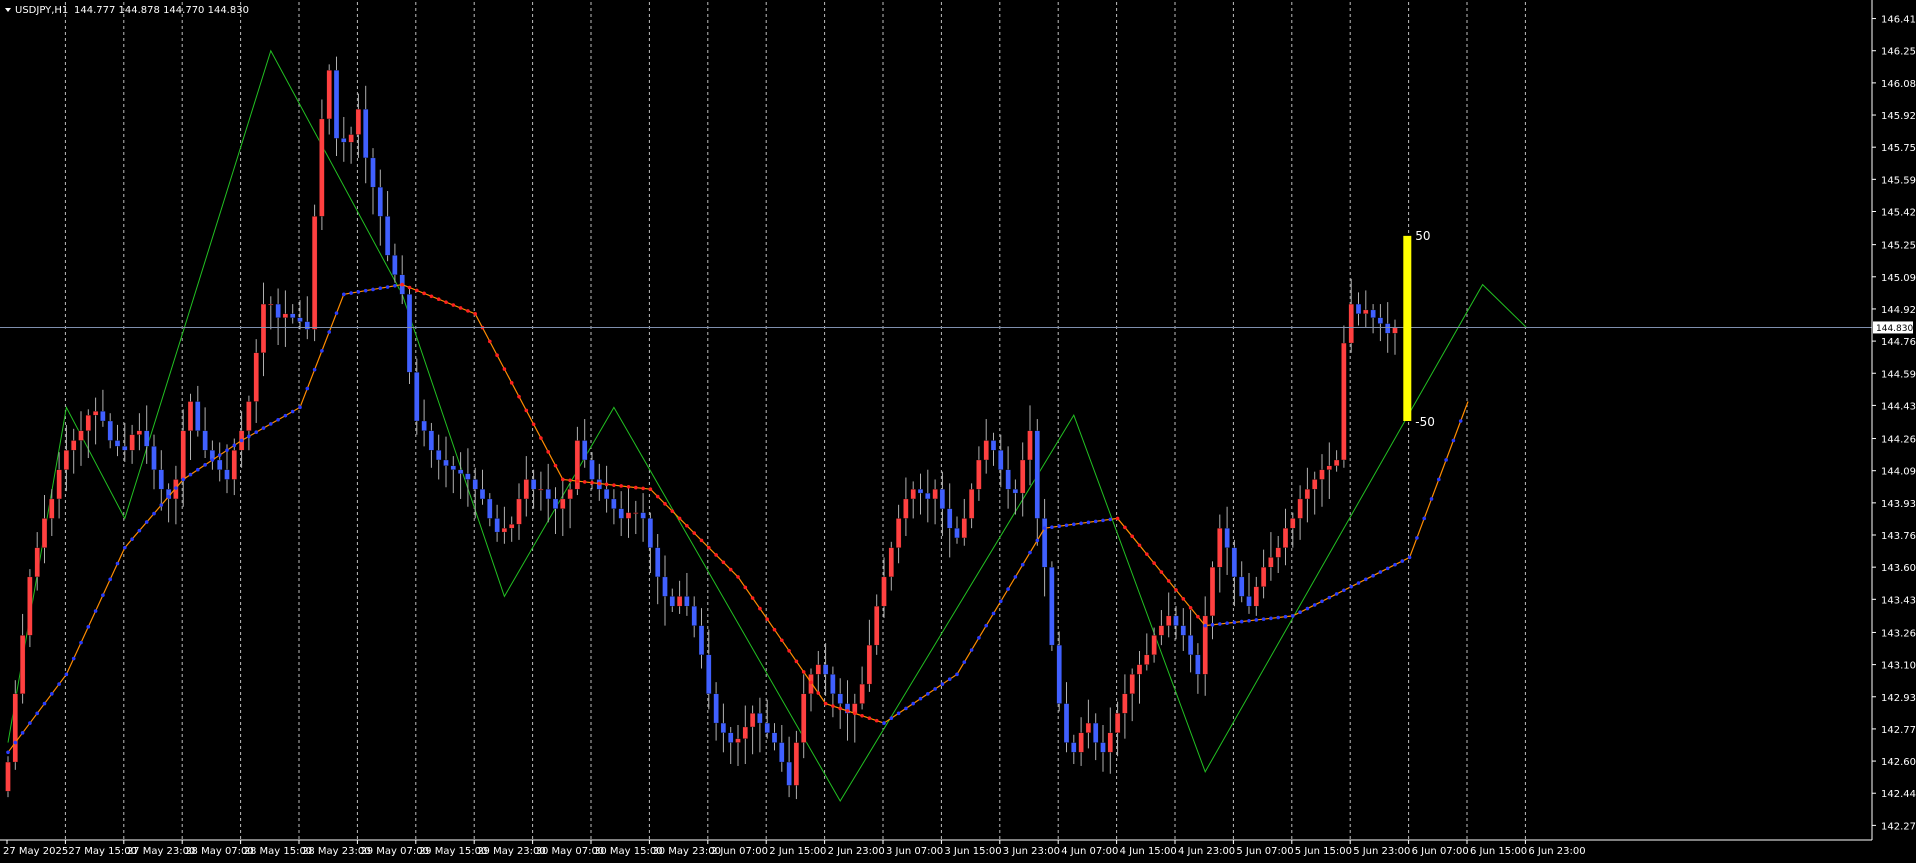  I want to click on price-tag-value: 144.830, so click(1894, 329).